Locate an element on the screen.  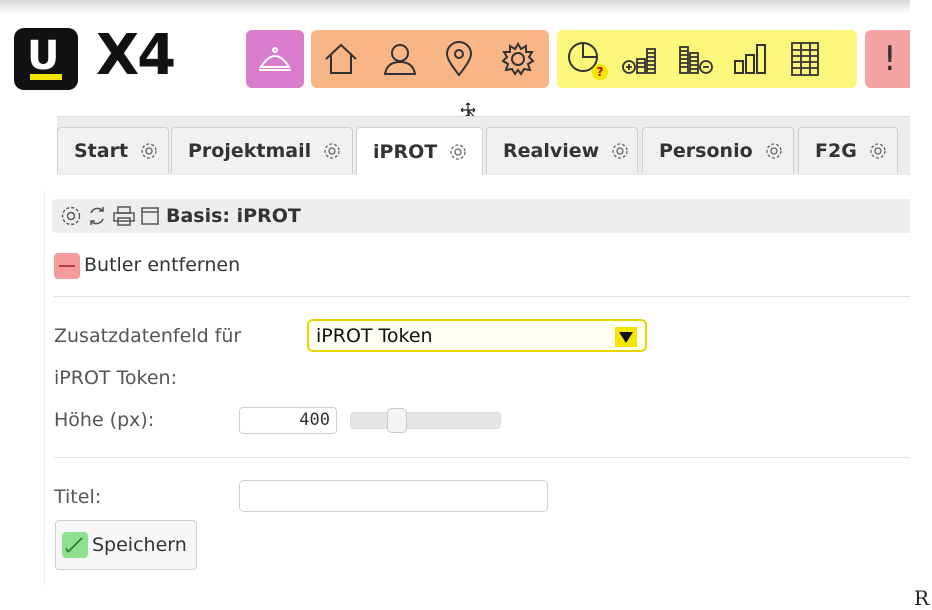
height-input: 400 is located at coordinates (288, 420).